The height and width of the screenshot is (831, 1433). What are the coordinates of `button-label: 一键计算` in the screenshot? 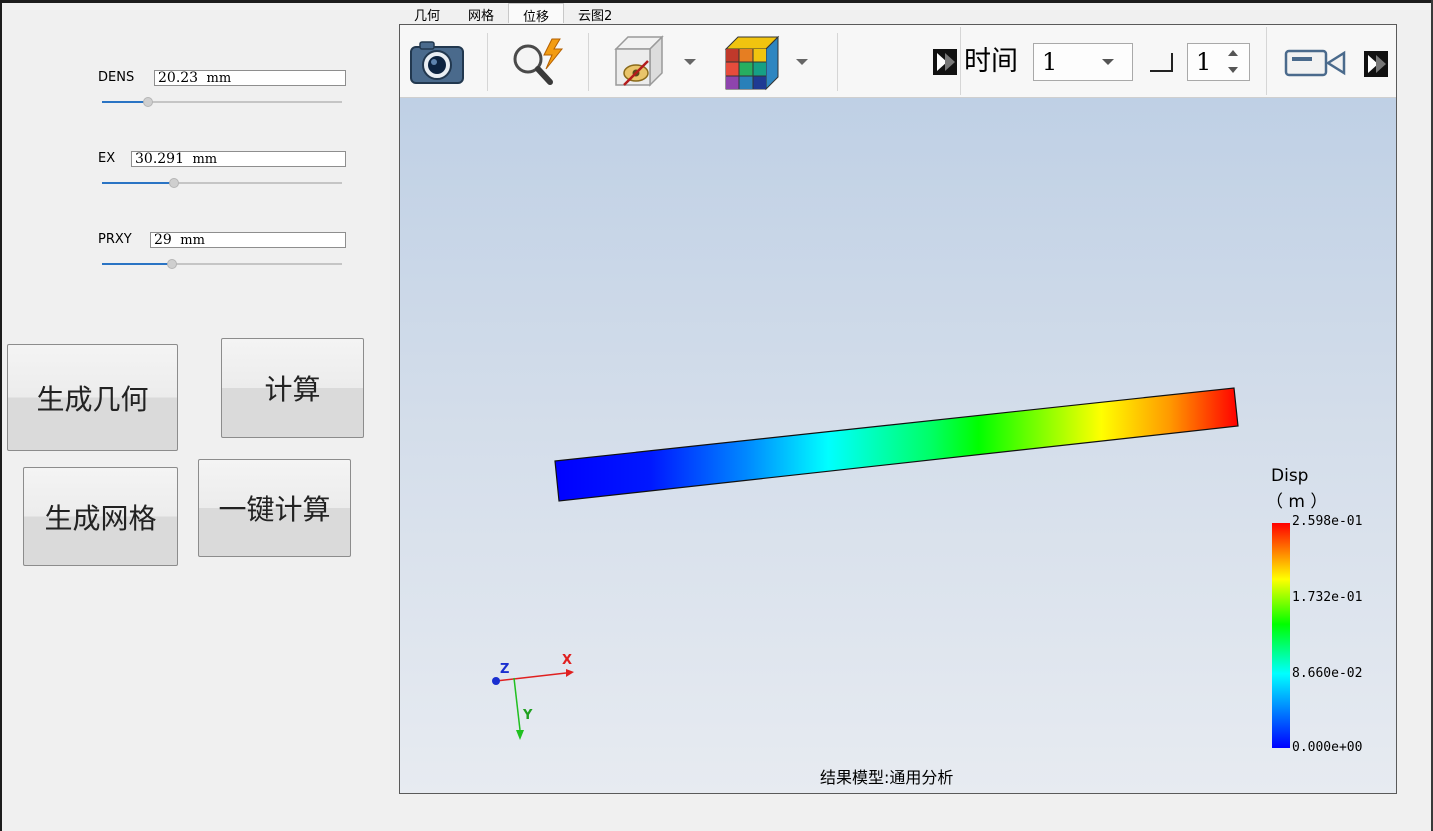 It's located at (274, 509).